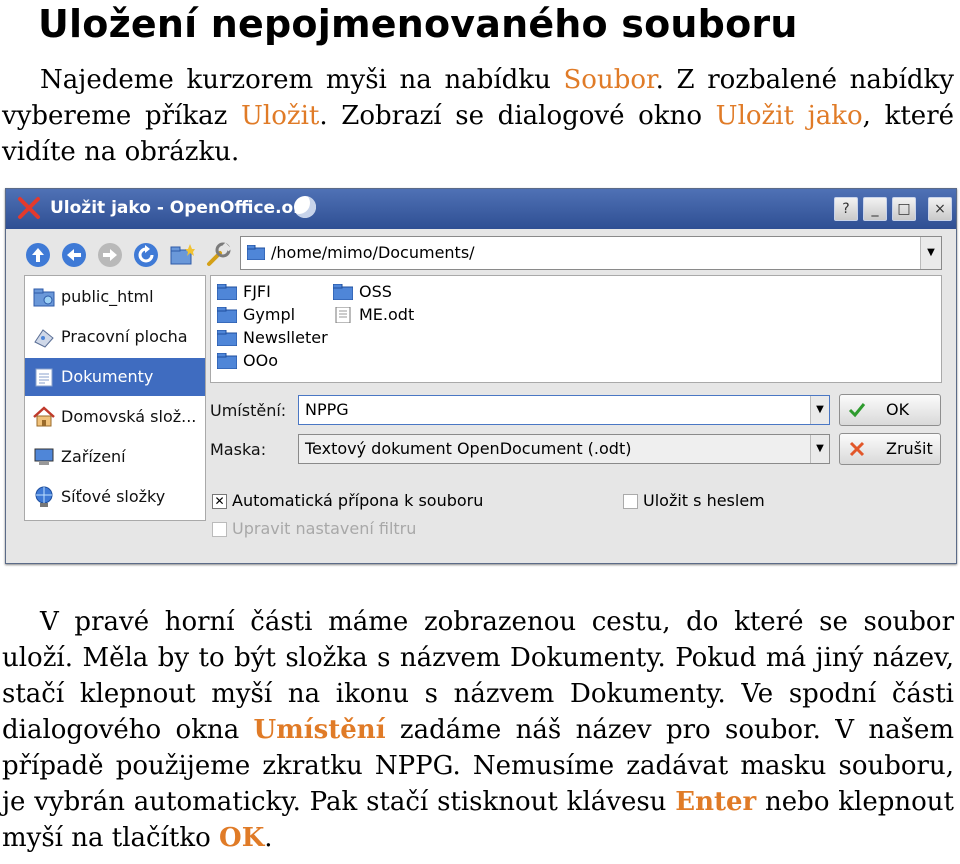  What do you see at coordinates (789, 116) in the screenshot?
I see `highlight-ulozit-jako: Uložit jako` at bounding box center [789, 116].